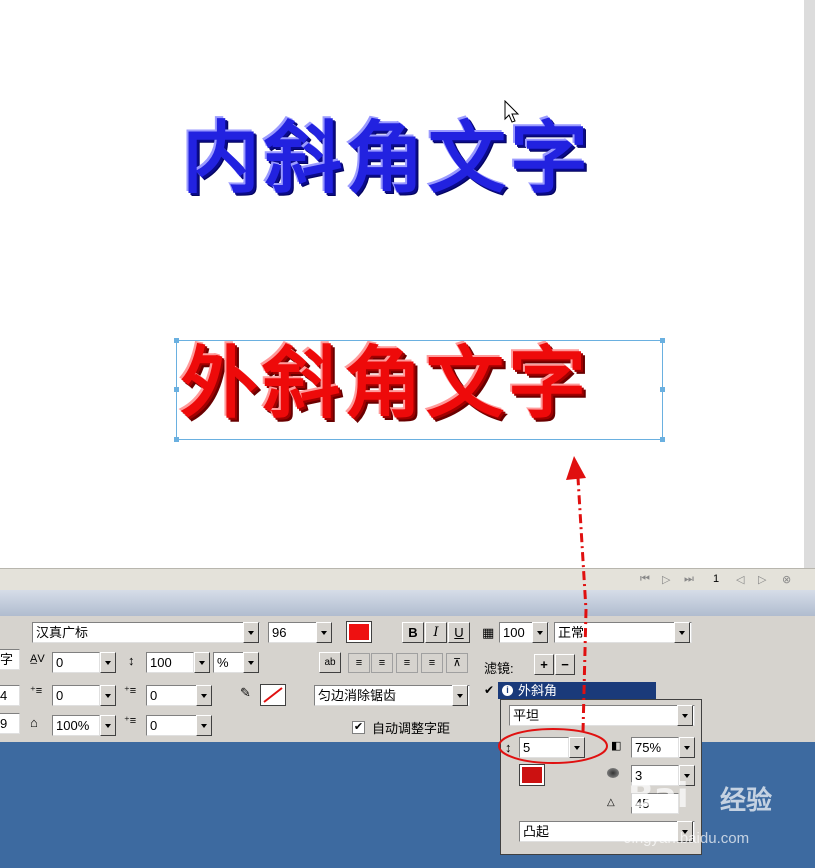  What do you see at coordinates (553, 746) in the screenshot?
I see `highlight-ellipse` at bounding box center [553, 746].